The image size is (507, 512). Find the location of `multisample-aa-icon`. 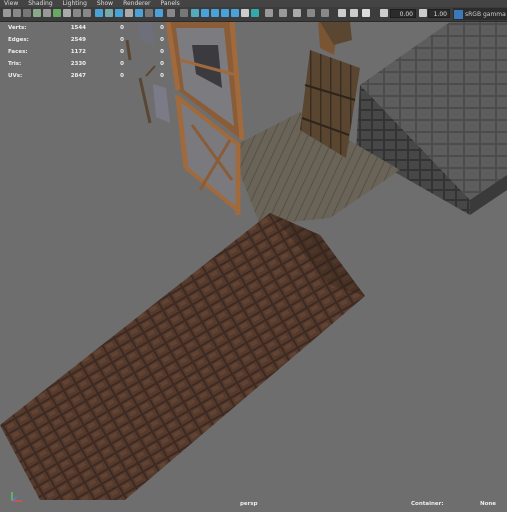

multisample-aa-icon is located at coordinates (215, 13).